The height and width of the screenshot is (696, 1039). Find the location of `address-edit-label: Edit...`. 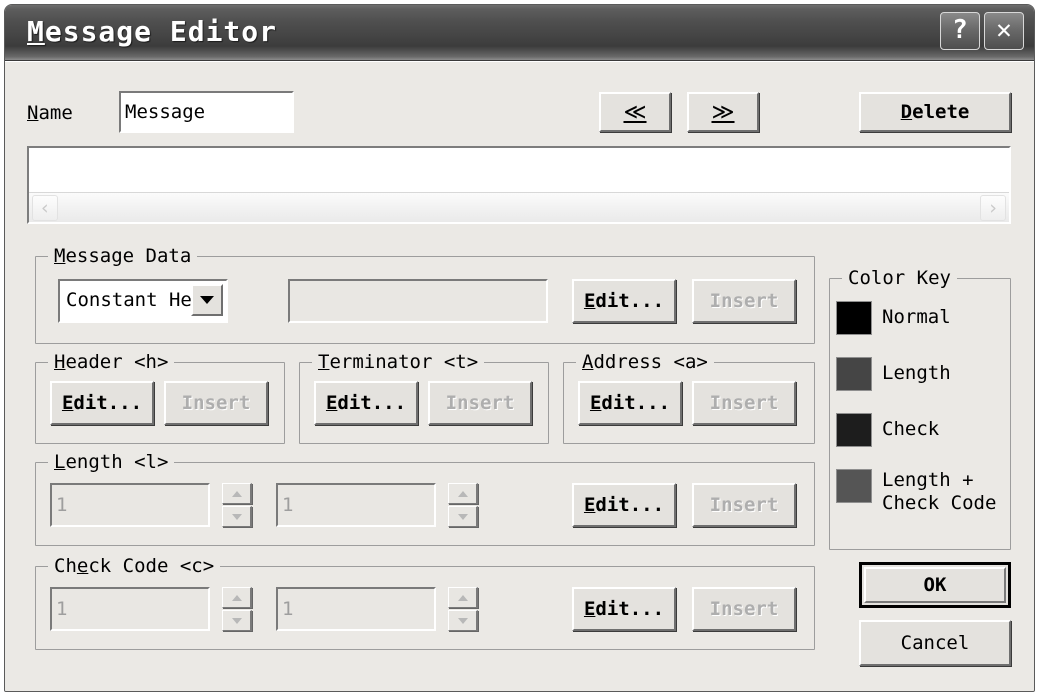

address-edit-label: Edit... is located at coordinates (630, 403).